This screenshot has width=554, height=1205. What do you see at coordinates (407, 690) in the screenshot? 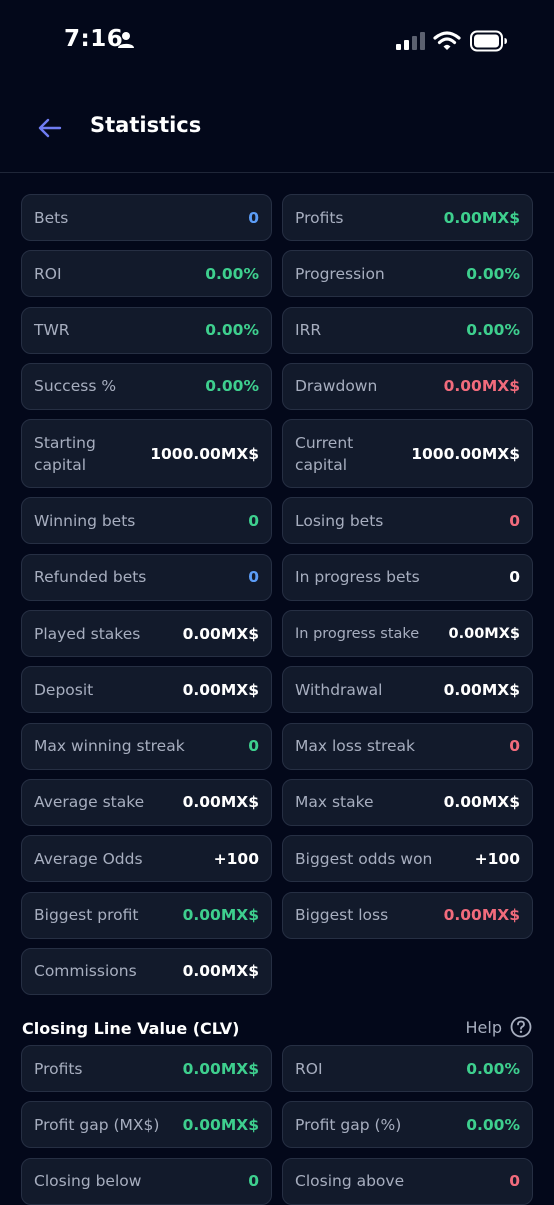
I see `stat-card-withdrawal: Withdrawal 0.00MX$` at bounding box center [407, 690].